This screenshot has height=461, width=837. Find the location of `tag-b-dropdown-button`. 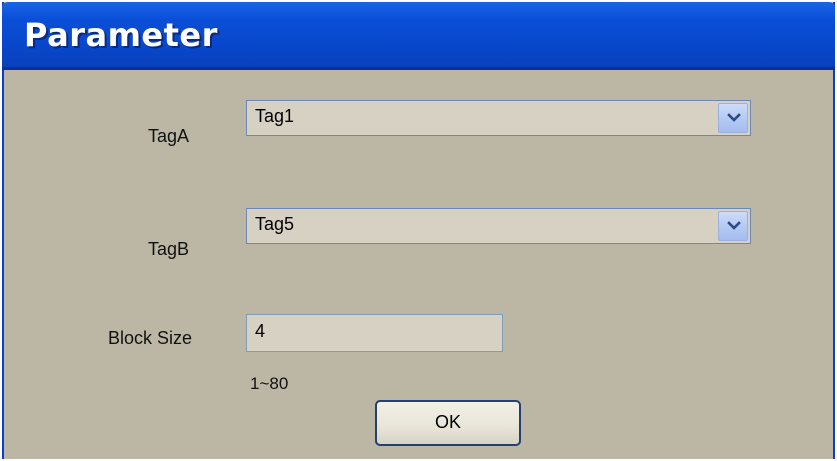

tag-b-dropdown-button is located at coordinates (733, 226).